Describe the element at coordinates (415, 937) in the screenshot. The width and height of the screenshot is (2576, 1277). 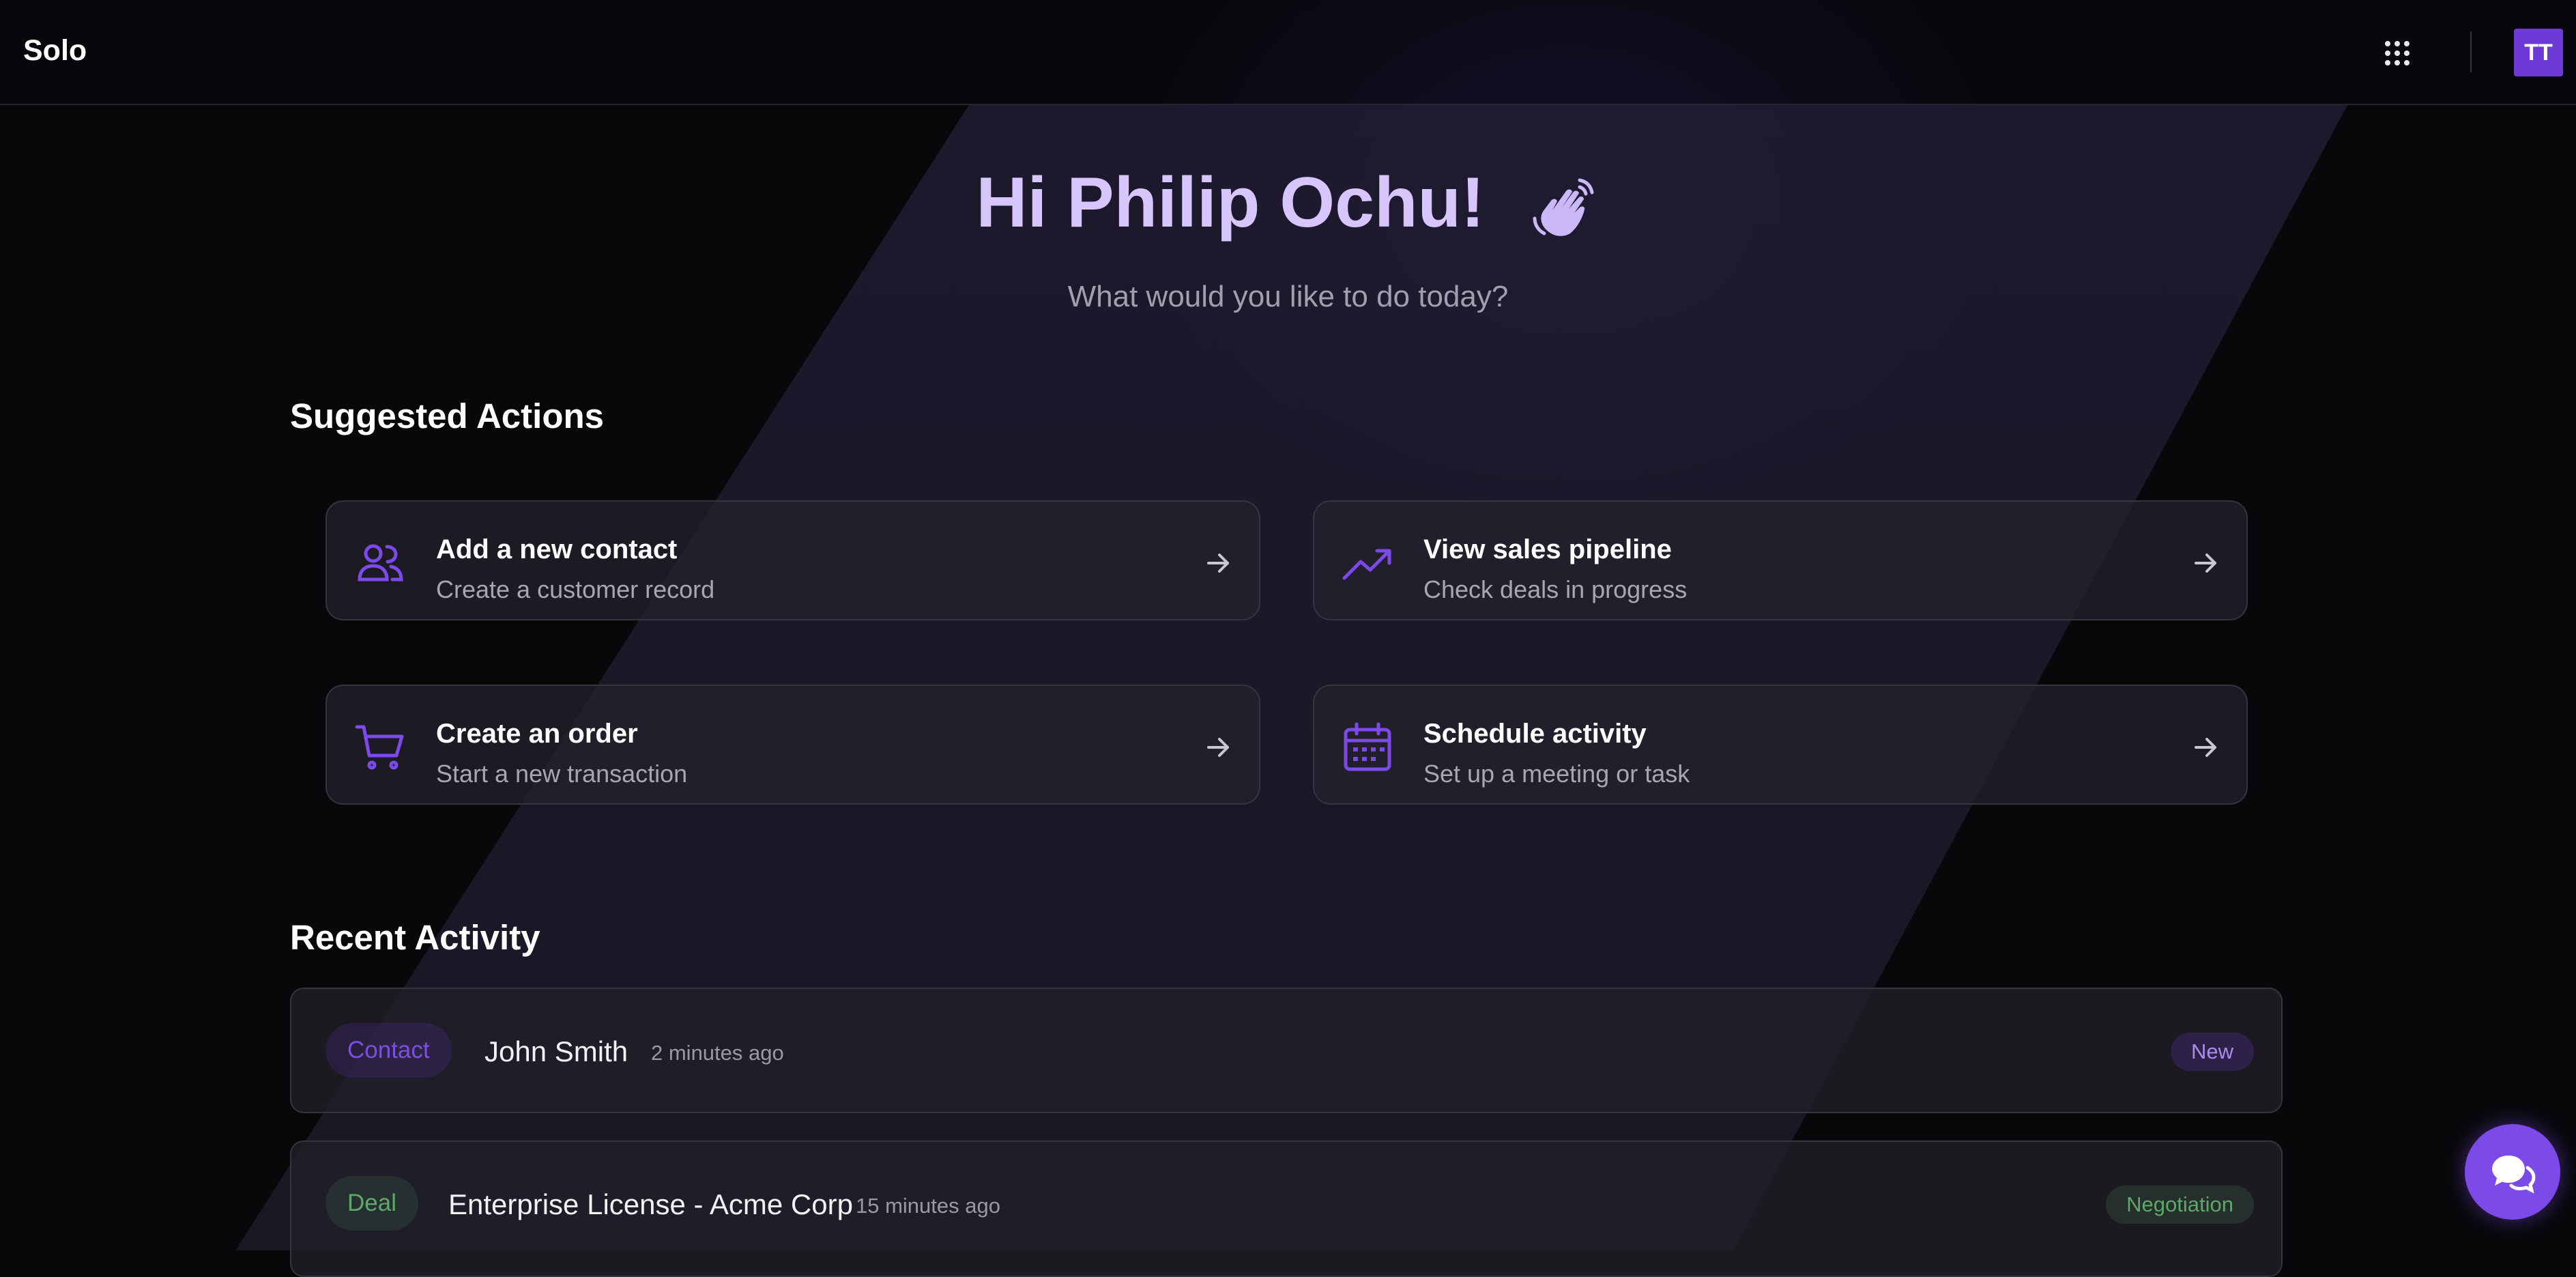
I see `recent-activity-title: Recent Activity` at that location.